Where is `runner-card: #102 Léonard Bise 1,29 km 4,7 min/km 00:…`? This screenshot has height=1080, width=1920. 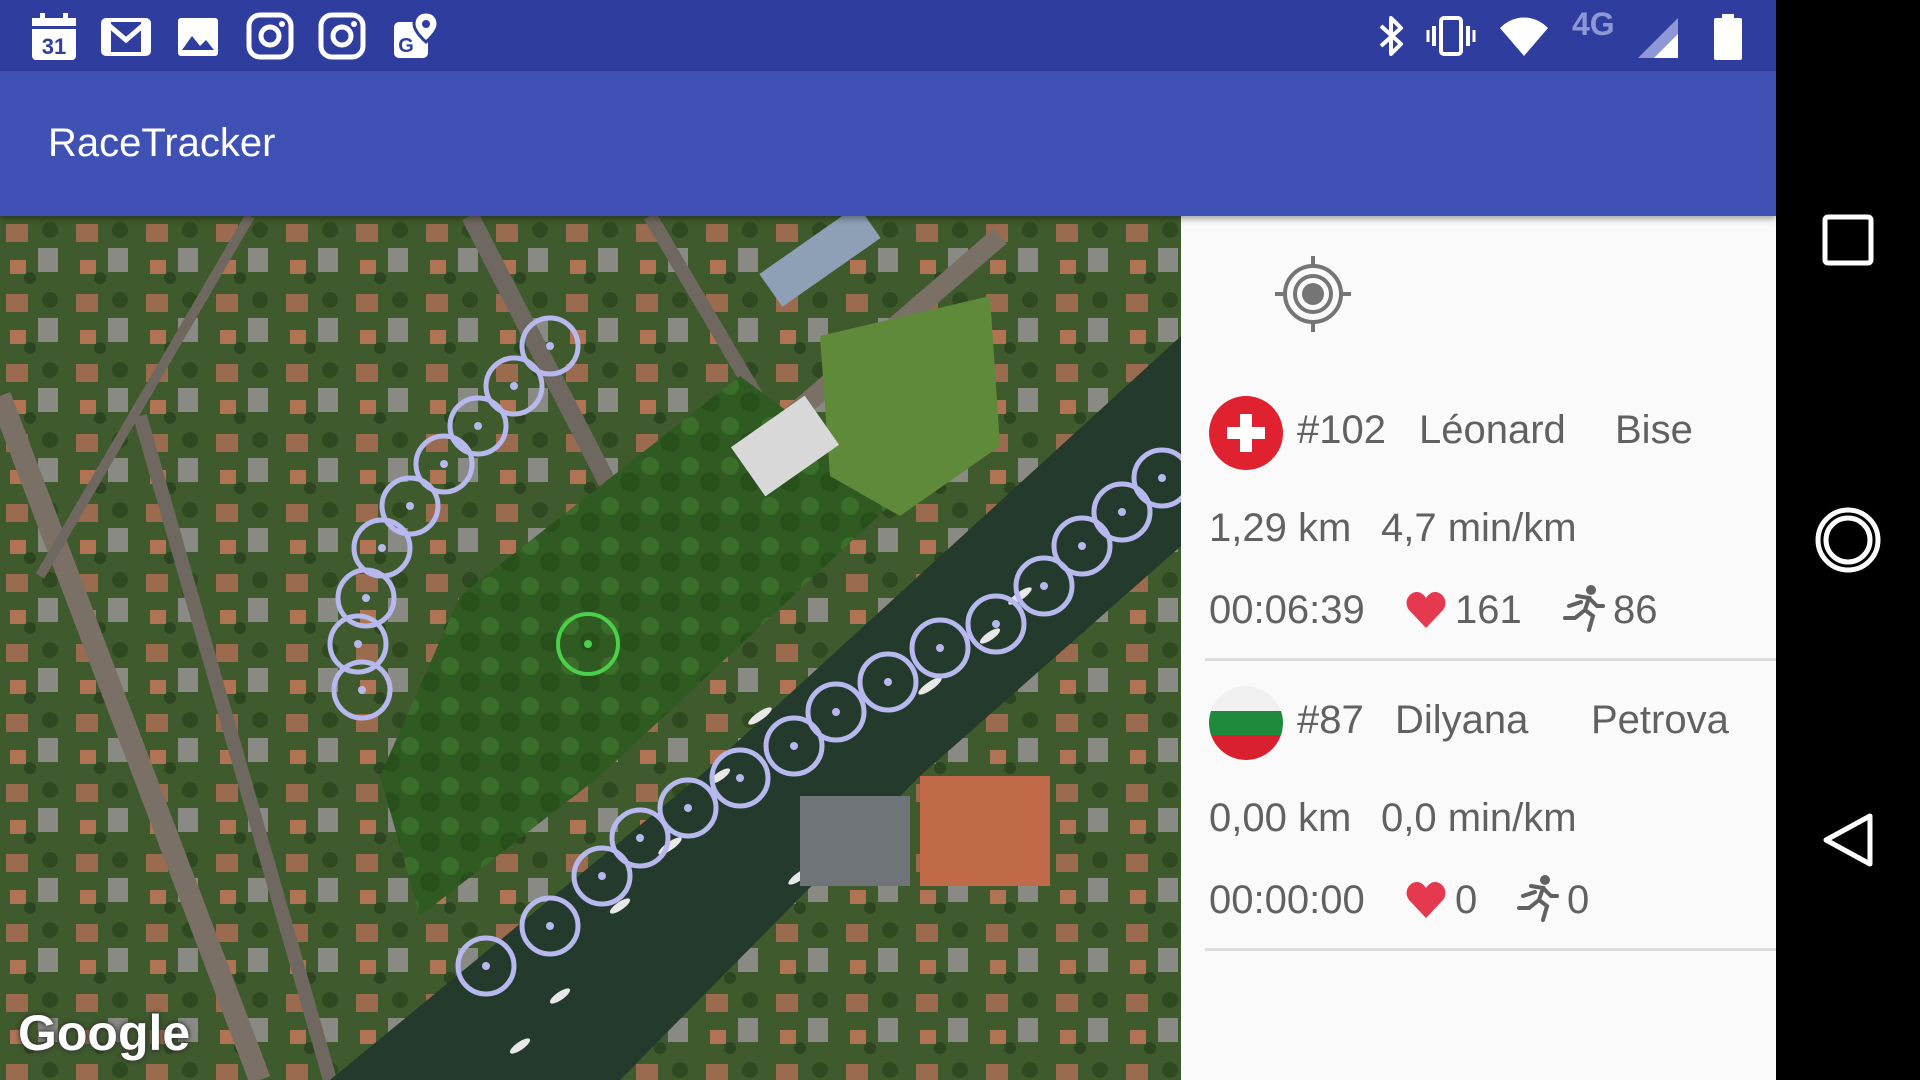
runner-card: #102 Léonard Bise 1,29 km 4,7 min/km 00:… is located at coordinates (1490, 518).